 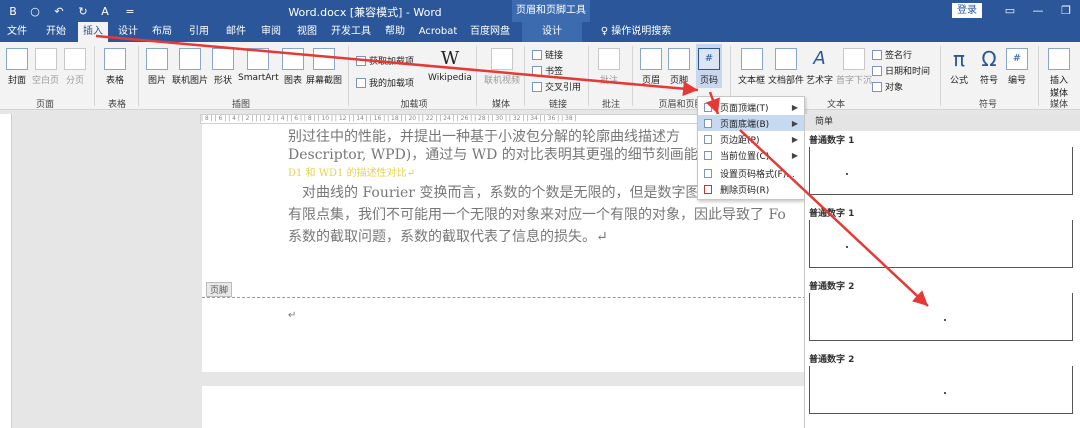 I want to click on menu-item-page-margins: 页边距(P) ▶, so click(x=751, y=139).